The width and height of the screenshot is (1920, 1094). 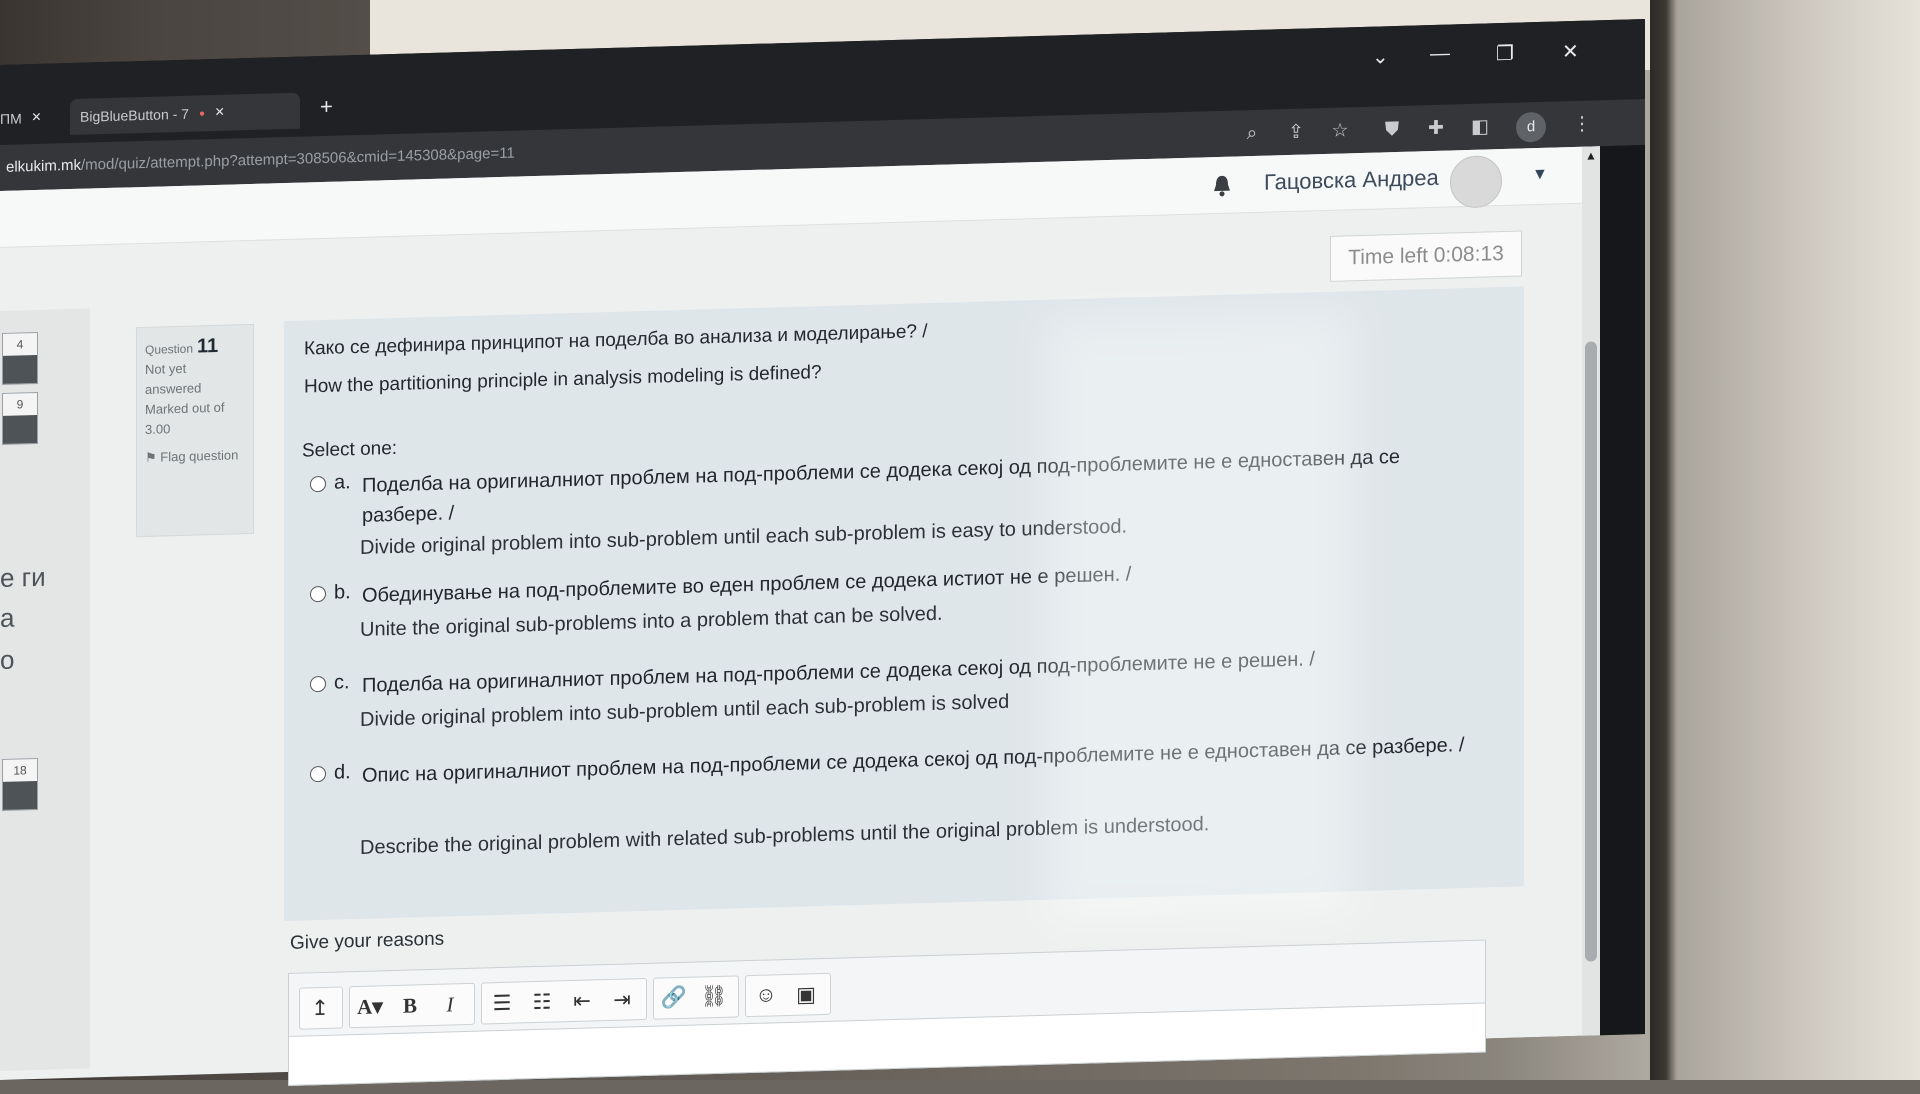 What do you see at coordinates (450, 1004) in the screenshot?
I see `italic-button: I` at bounding box center [450, 1004].